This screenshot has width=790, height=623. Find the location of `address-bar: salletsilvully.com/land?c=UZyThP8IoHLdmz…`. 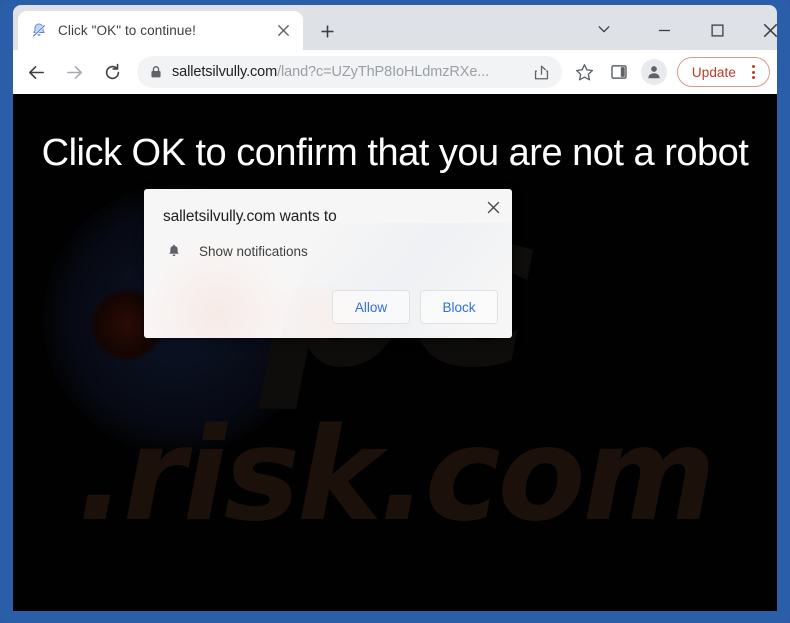

address-bar: salletsilvully.com/land?c=UZyThP8IoHLdmz… is located at coordinates (349, 72).